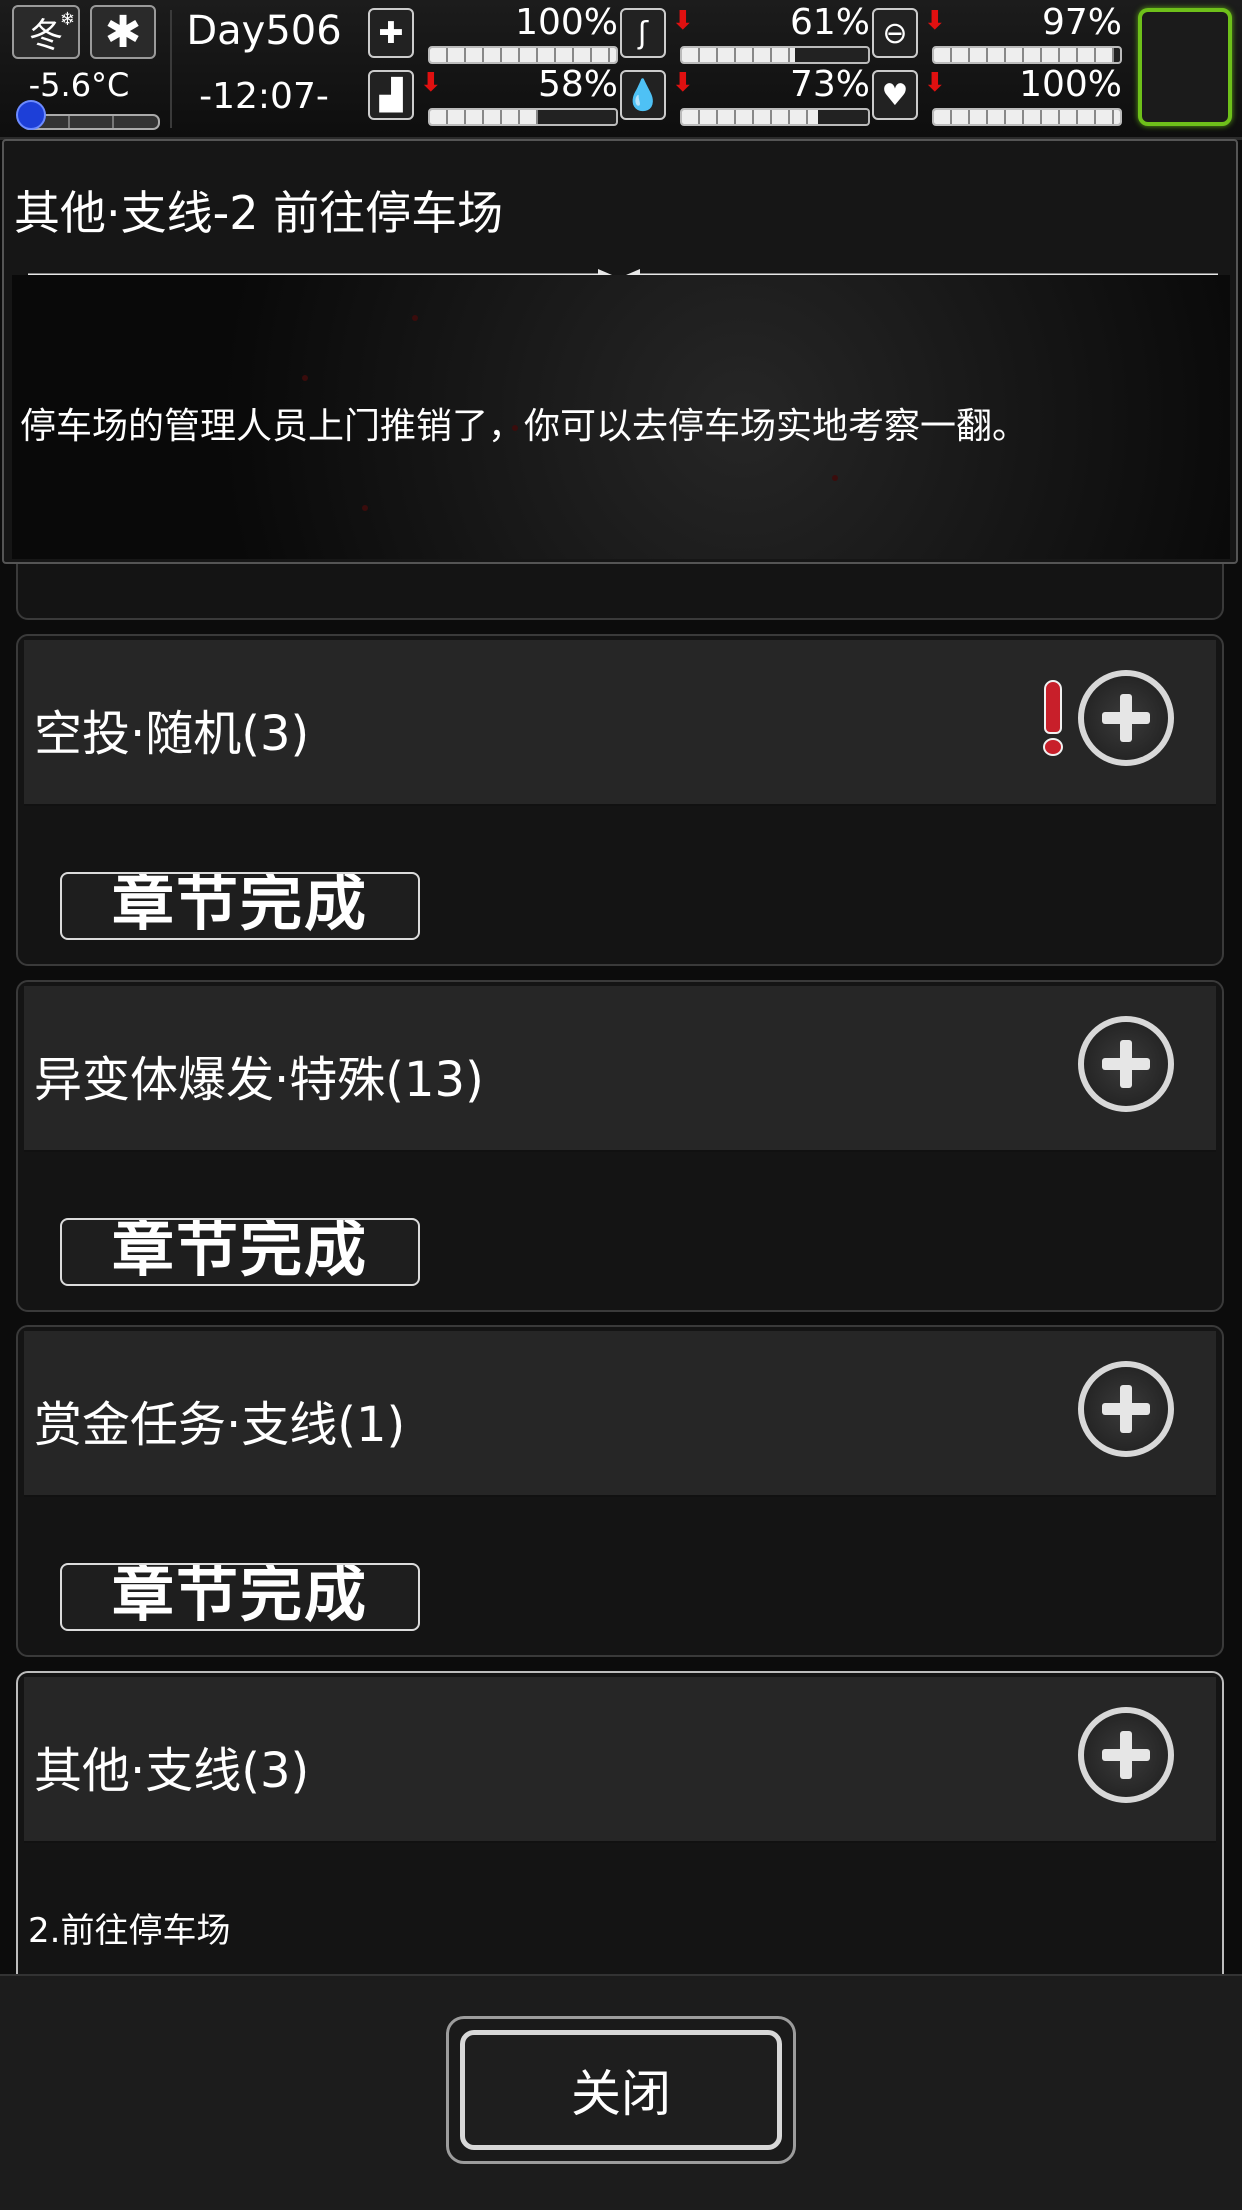 Image resolution: width=1242 pixels, height=2210 pixels. Describe the element at coordinates (220, 1425) in the screenshot. I see `quest-title: 赏金任务·支线(1)` at that location.